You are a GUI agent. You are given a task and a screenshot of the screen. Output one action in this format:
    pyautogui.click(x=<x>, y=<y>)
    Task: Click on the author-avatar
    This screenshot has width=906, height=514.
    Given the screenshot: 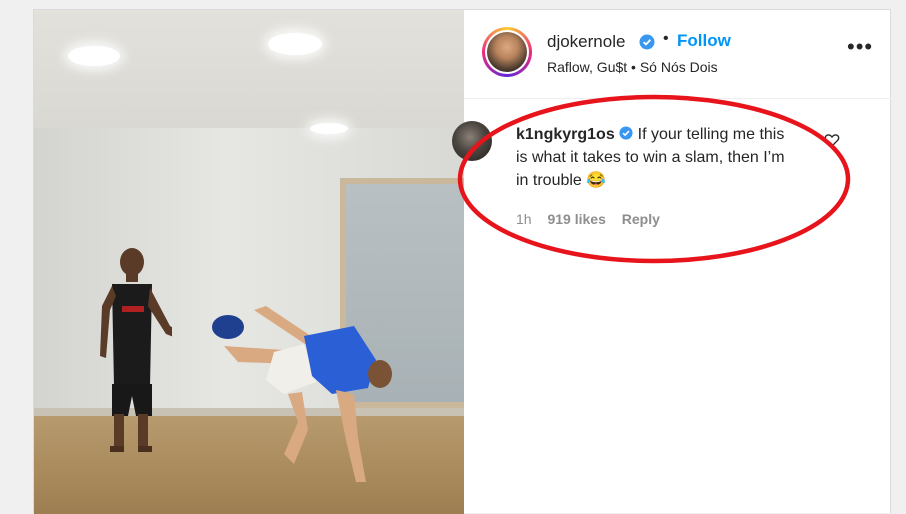 What is the action you would take?
    pyautogui.click(x=507, y=52)
    